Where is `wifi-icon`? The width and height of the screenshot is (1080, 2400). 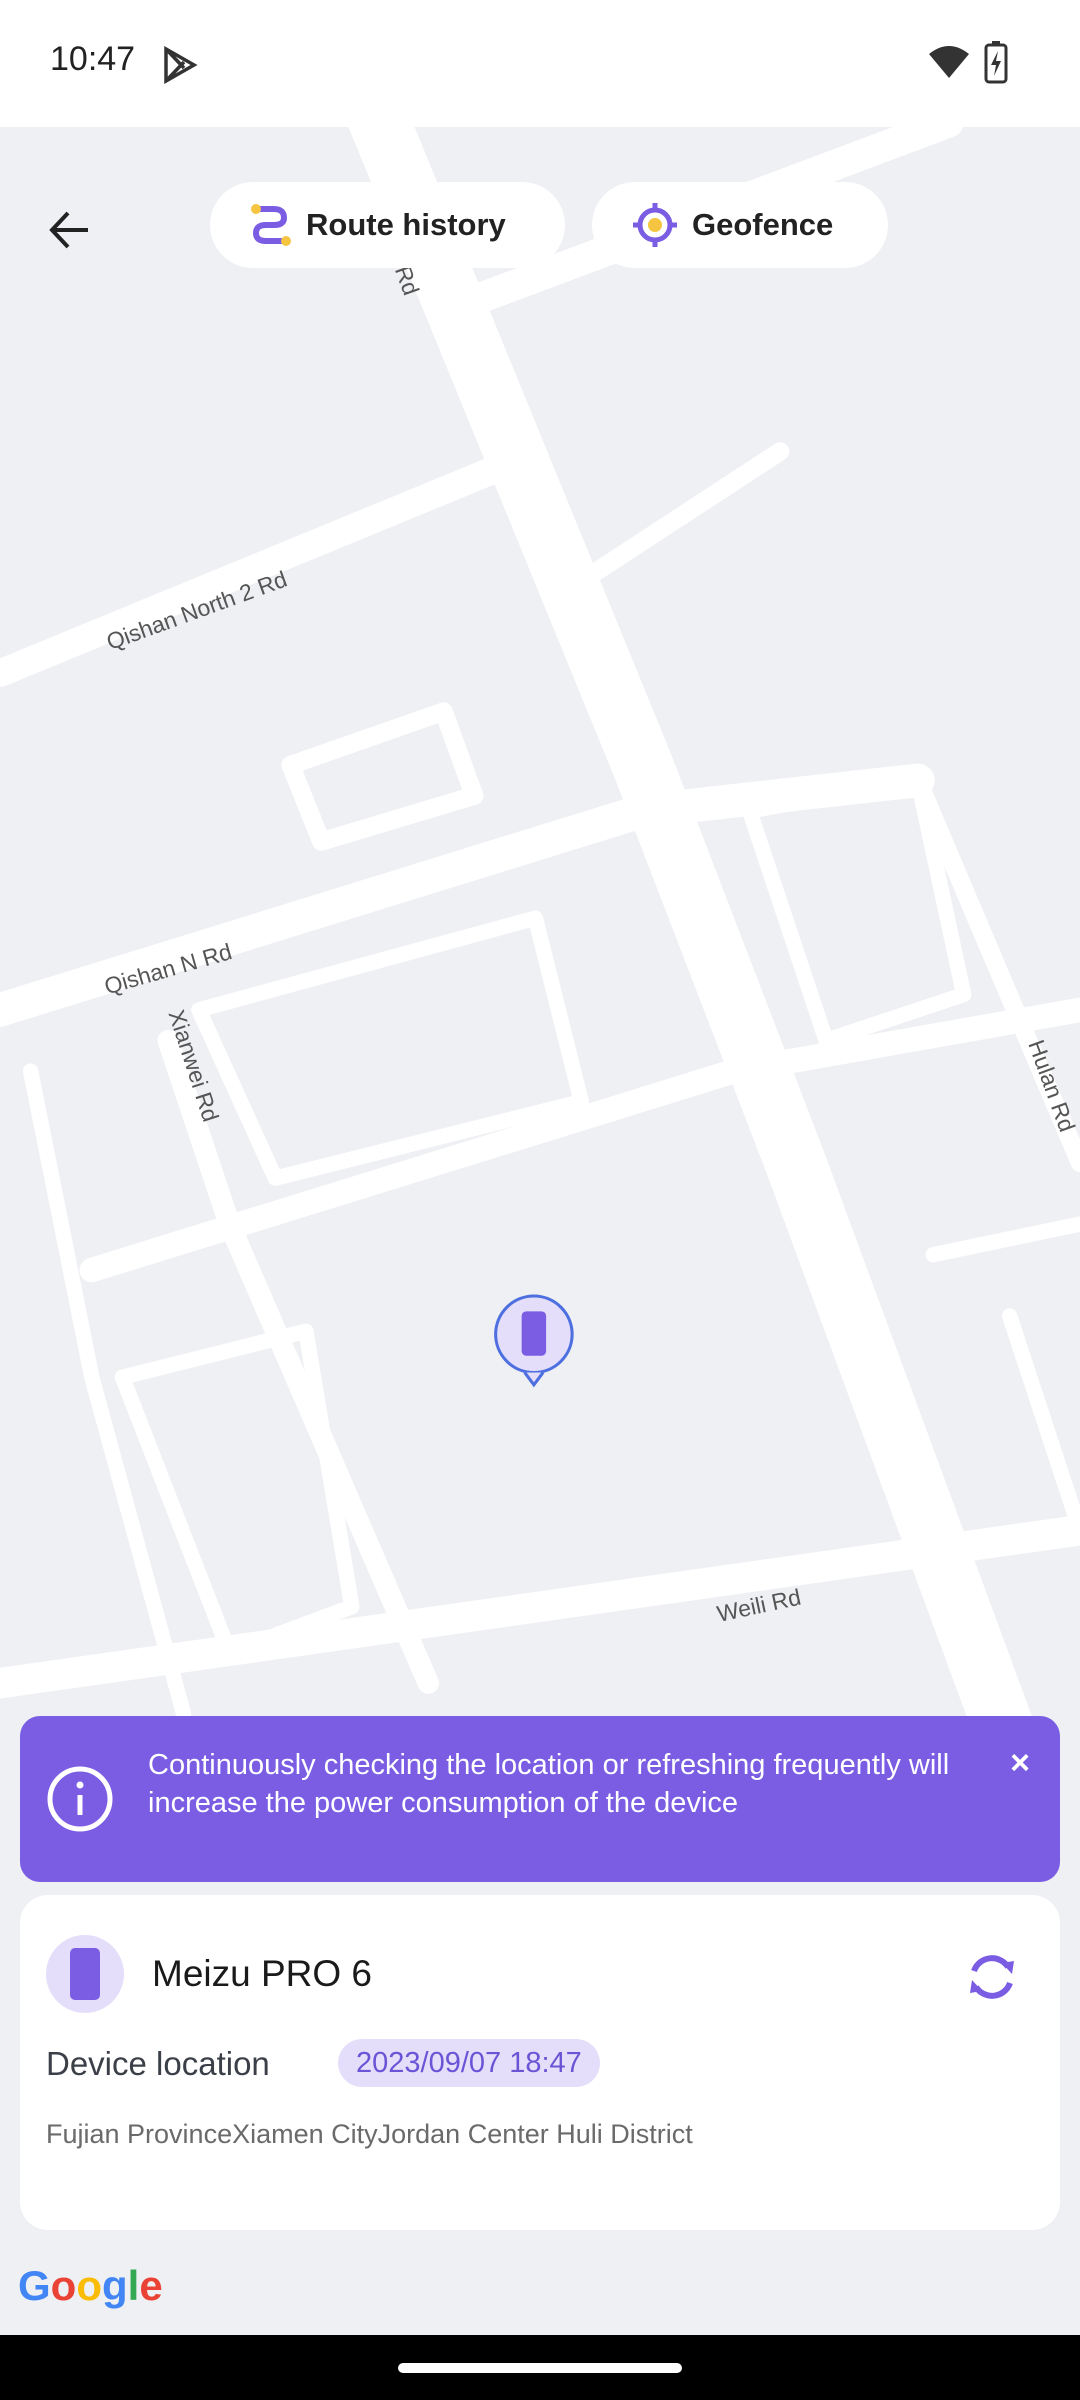
wifi-icon is located at coordinates (949, 62).